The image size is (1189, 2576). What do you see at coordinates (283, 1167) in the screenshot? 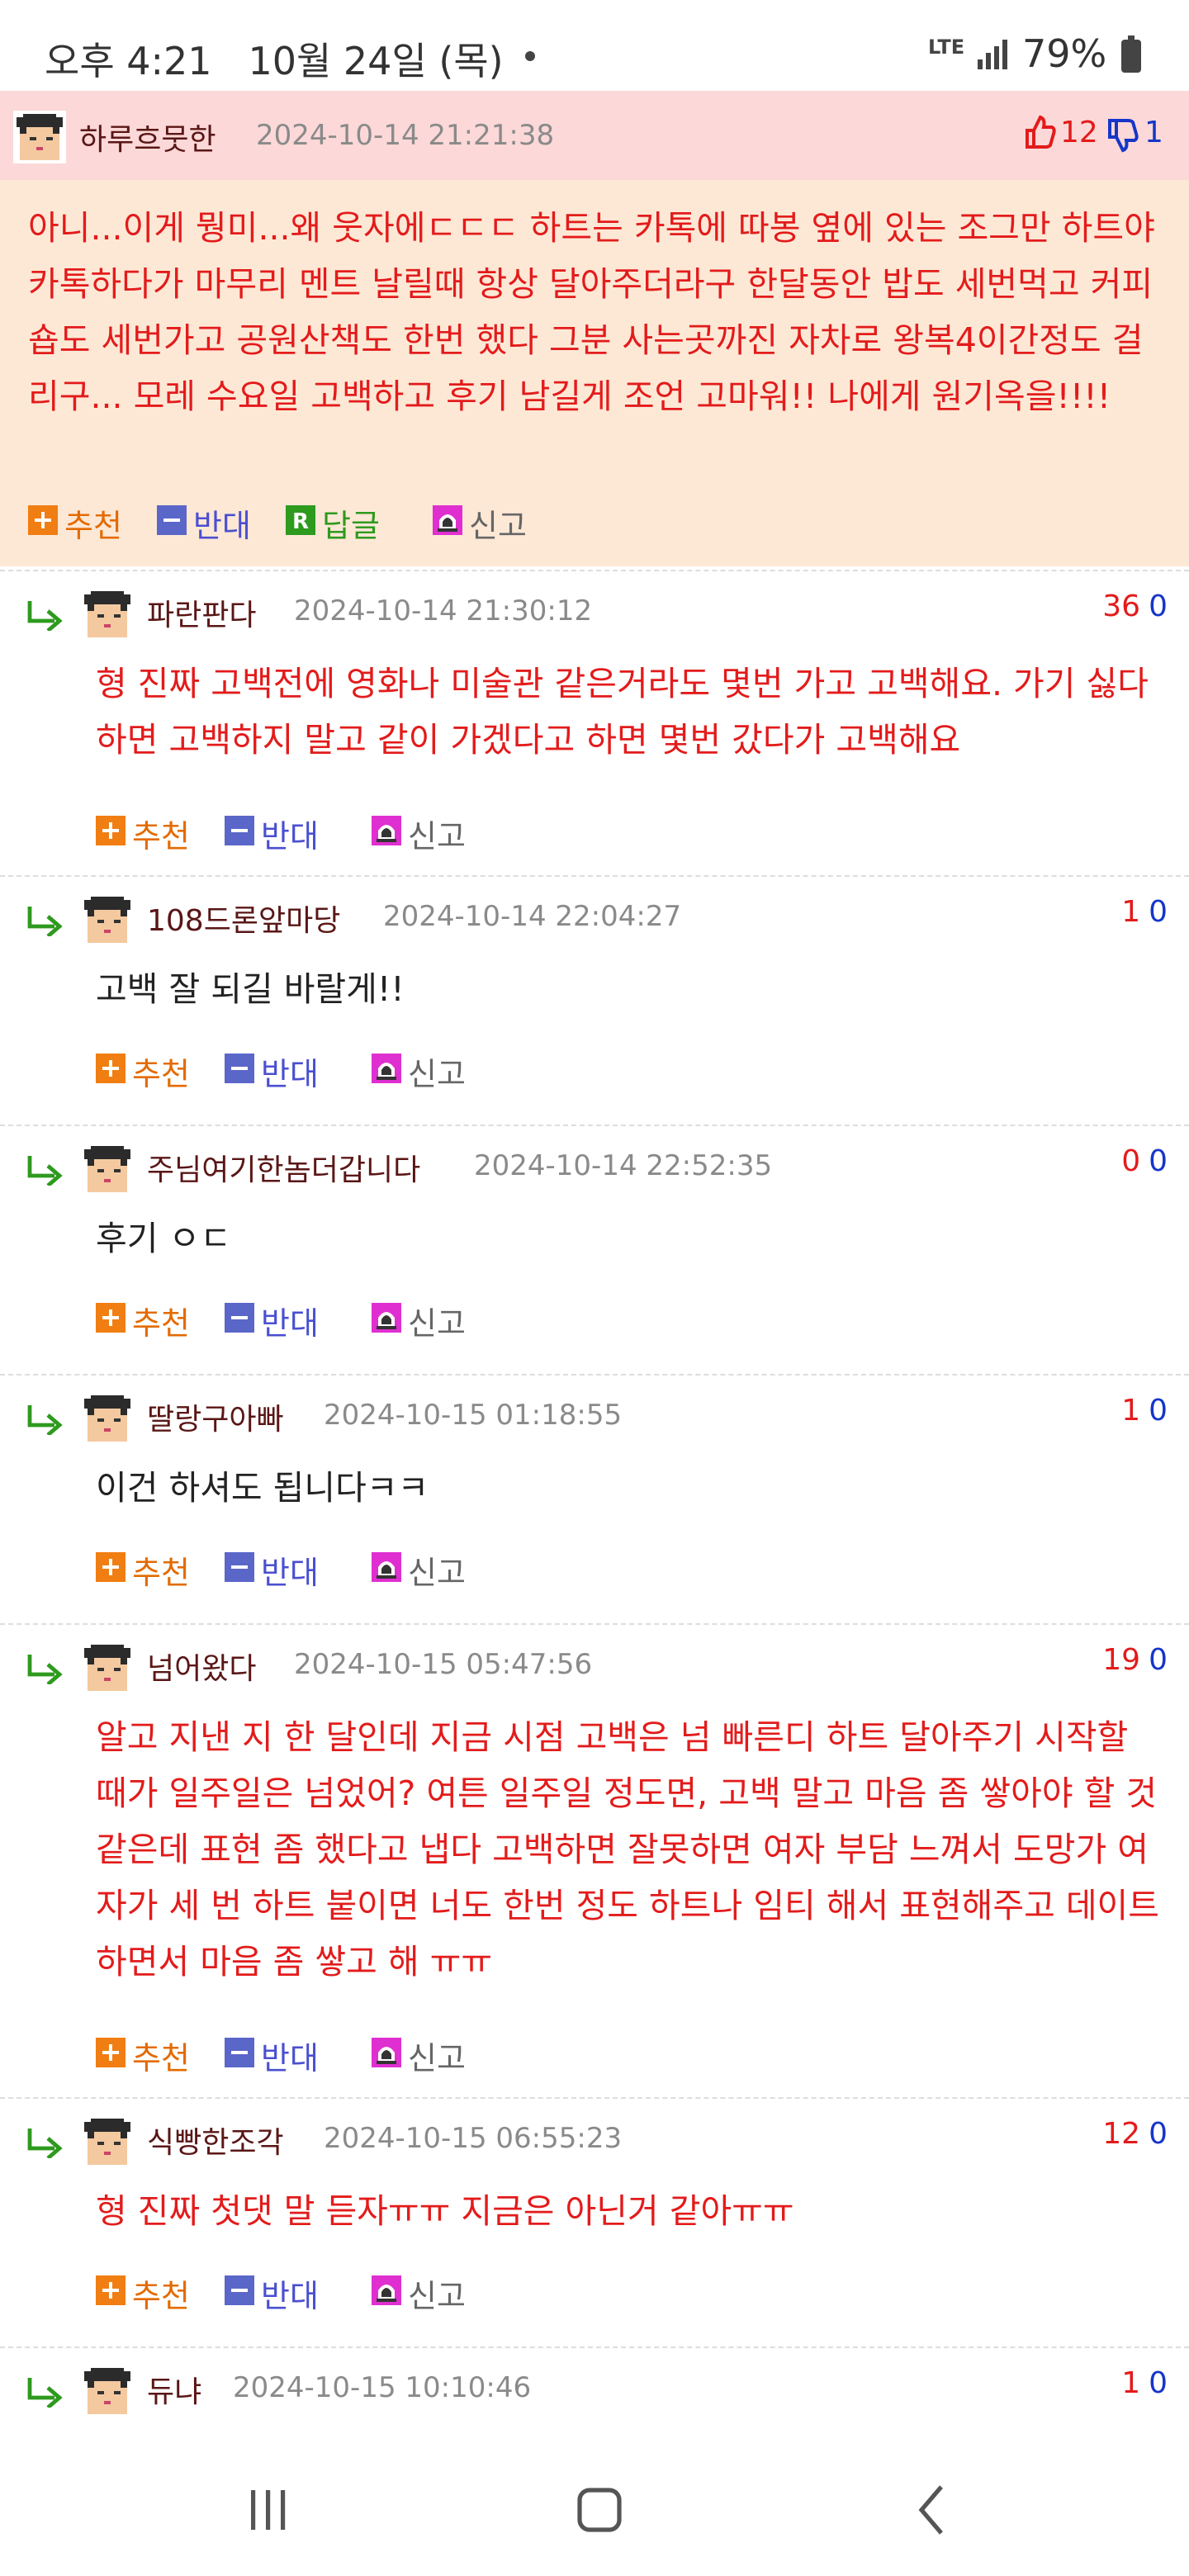
I see `comment-nickname: 주님여기한놈더갑니다` at bounding box center [283, 1167].